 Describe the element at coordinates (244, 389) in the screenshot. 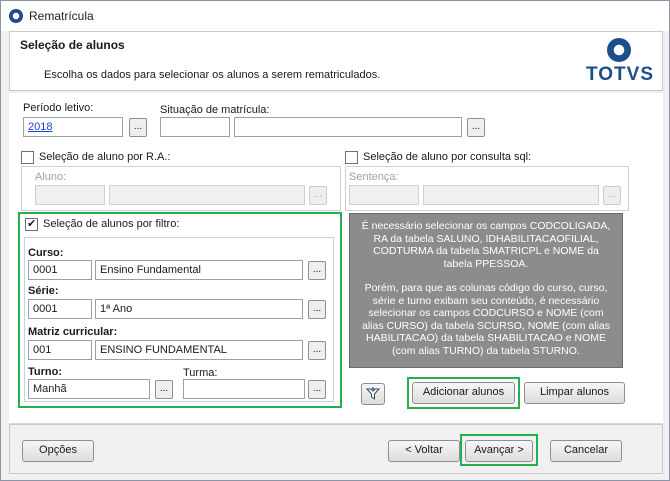

I see `turma-field` at that location.